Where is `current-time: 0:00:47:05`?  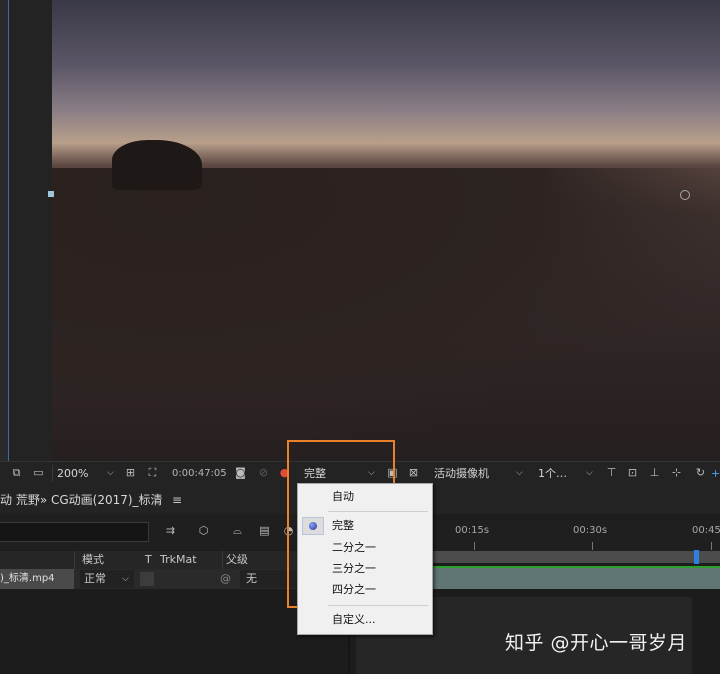 current-time: 0:00:47:05 is located at coordinates (199, 474).